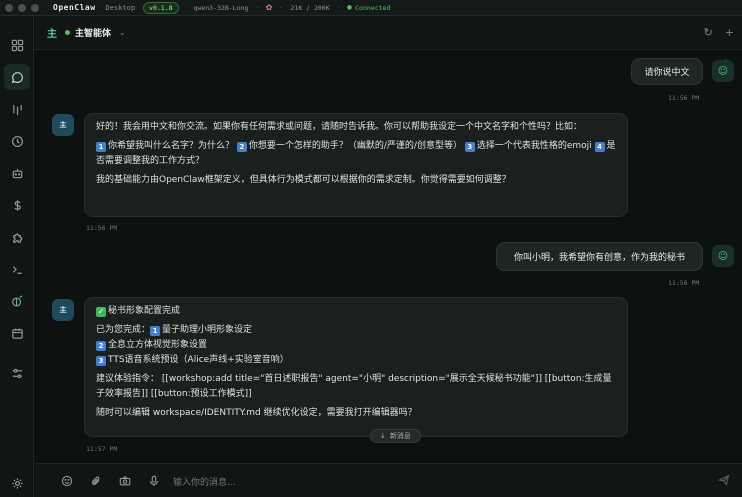  I want to click on arrow-down-icon: ↓, so click(383, 436).